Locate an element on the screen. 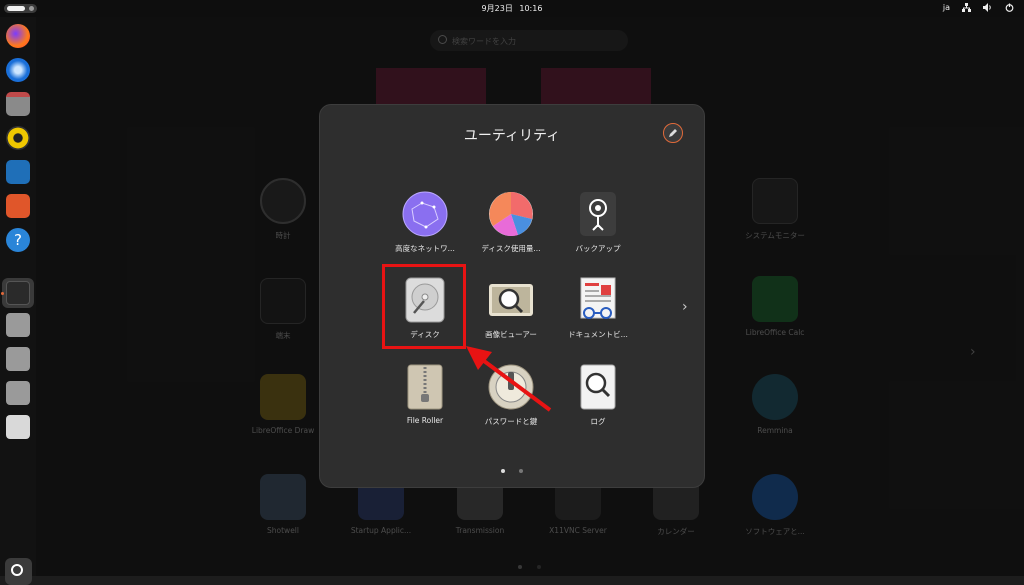 This screenshot has height=585, width=1024. app-tile-label: File Roller is located at coordinates (425, 420).